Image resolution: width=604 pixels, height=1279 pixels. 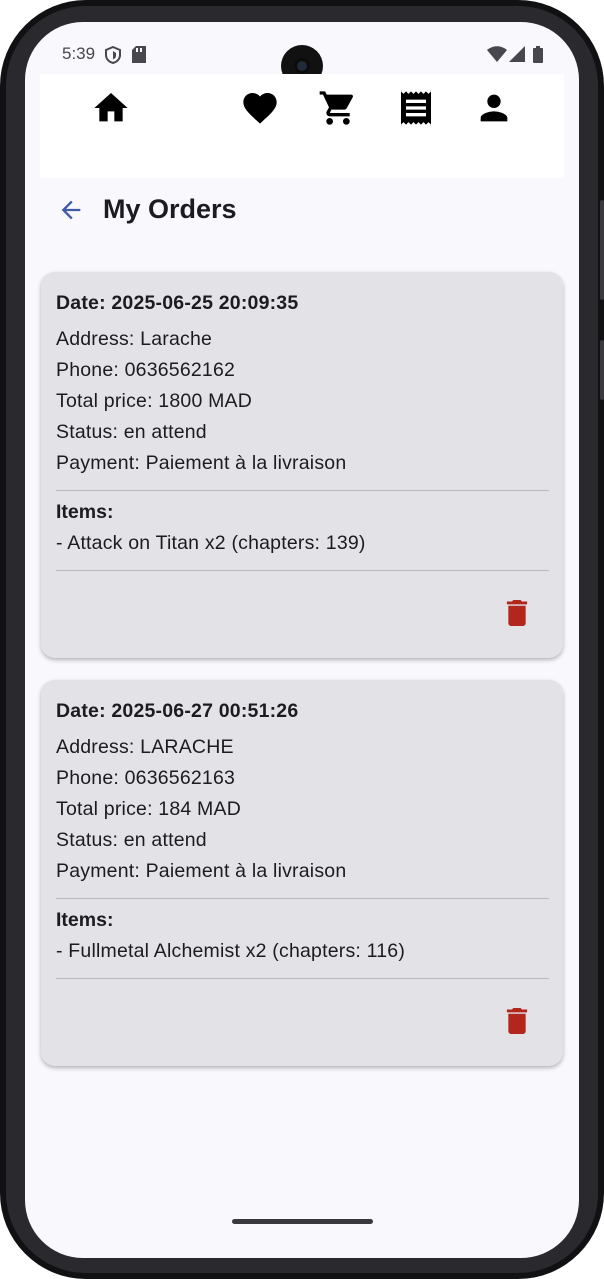 I want to click on shield-icon, so click(x=113, y=55).